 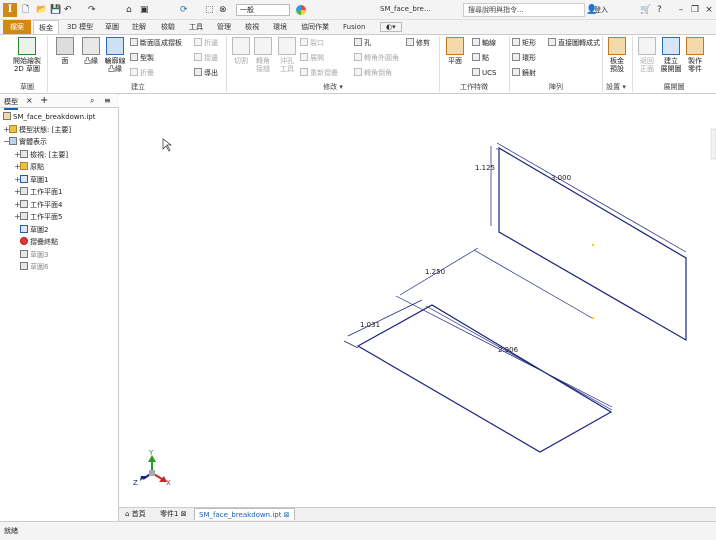 What do you see at coordinates (168, 483) in the screenshot?
I see `triad-x-label: X` at bounding box center [168, 483].